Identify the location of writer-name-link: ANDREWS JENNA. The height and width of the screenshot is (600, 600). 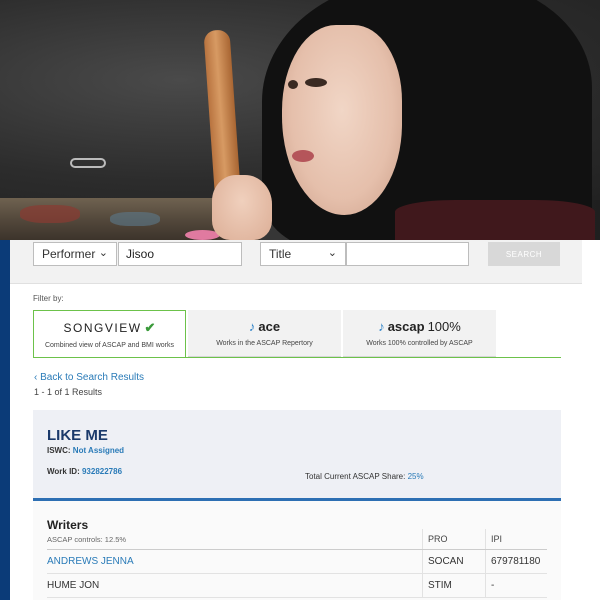
(90, 561).